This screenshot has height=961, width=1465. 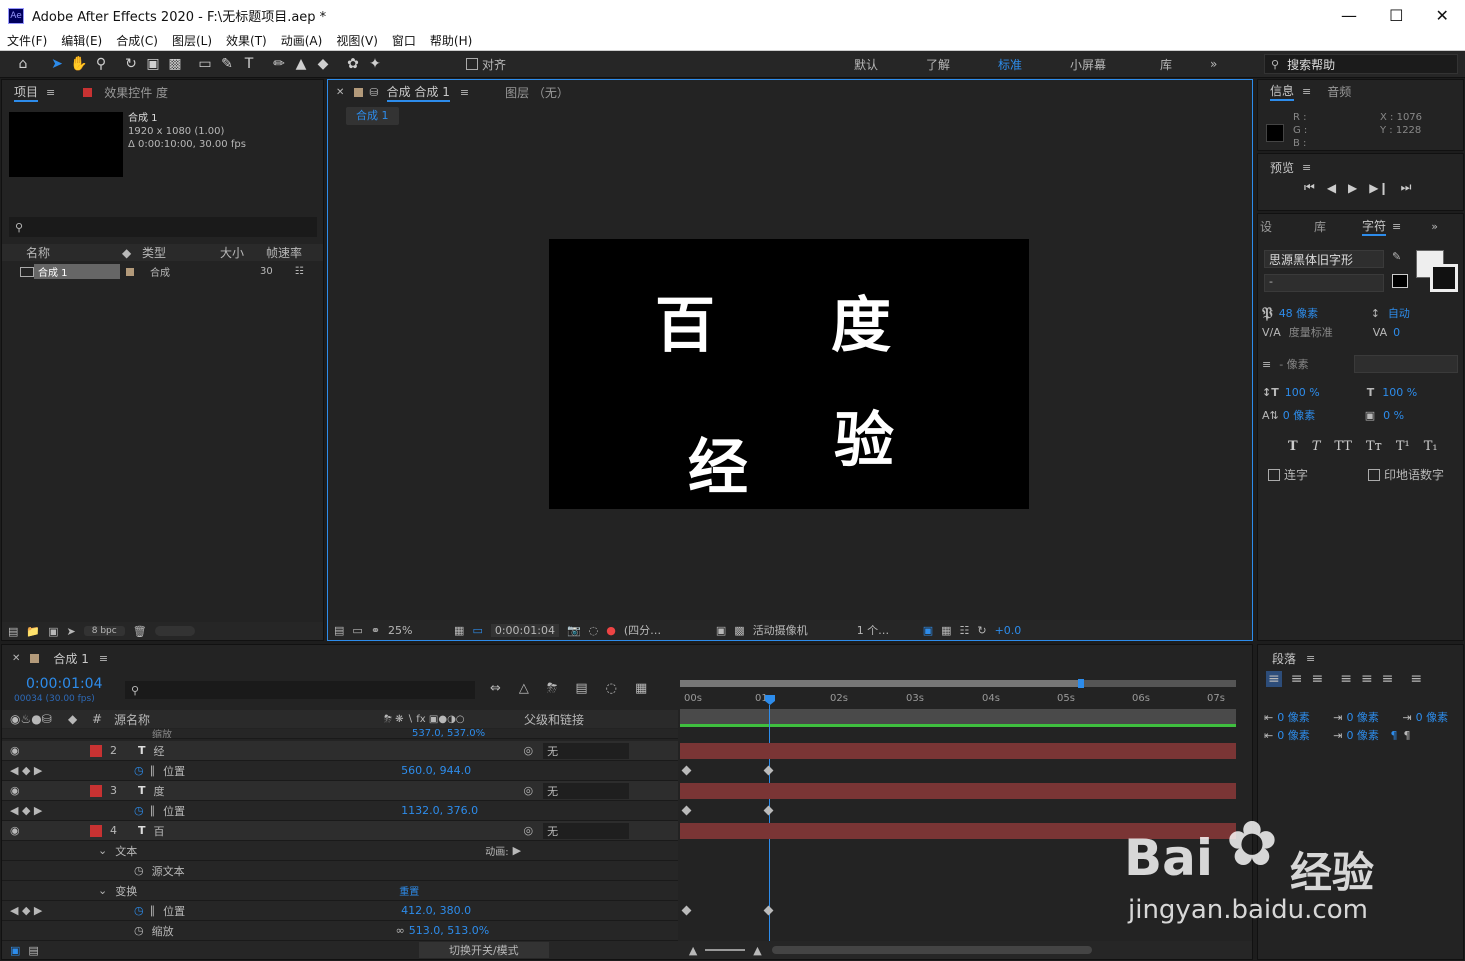 I want to click on font-family-select: 思源黑体旧字形, so click(x=1324, y=259).